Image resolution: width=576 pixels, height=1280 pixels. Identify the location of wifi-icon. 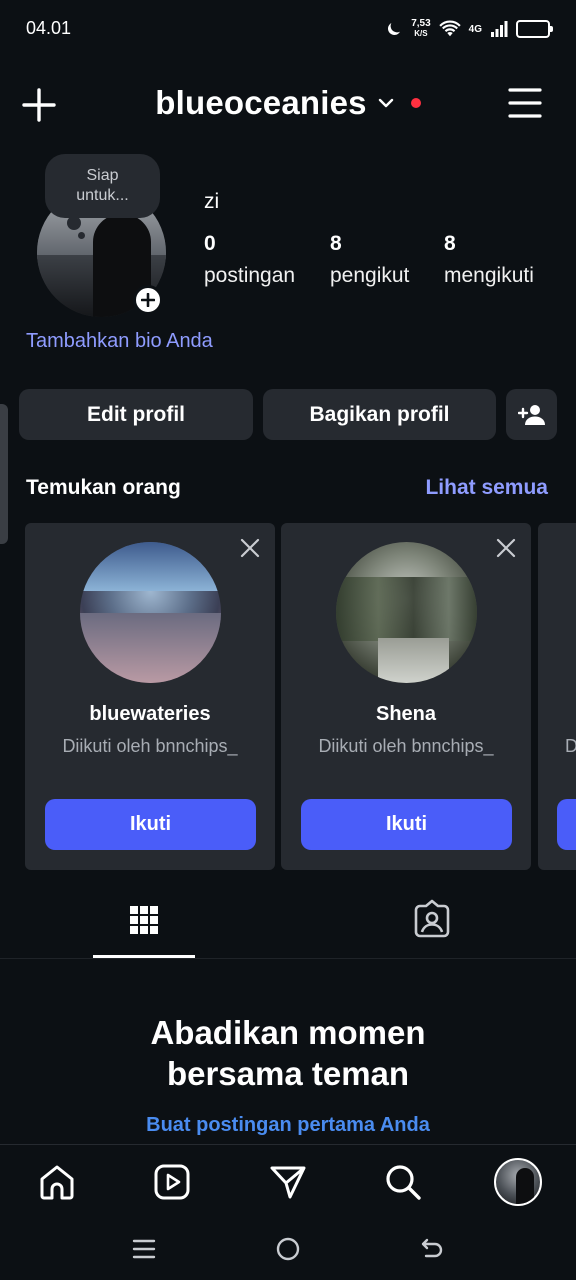
(449, 28).